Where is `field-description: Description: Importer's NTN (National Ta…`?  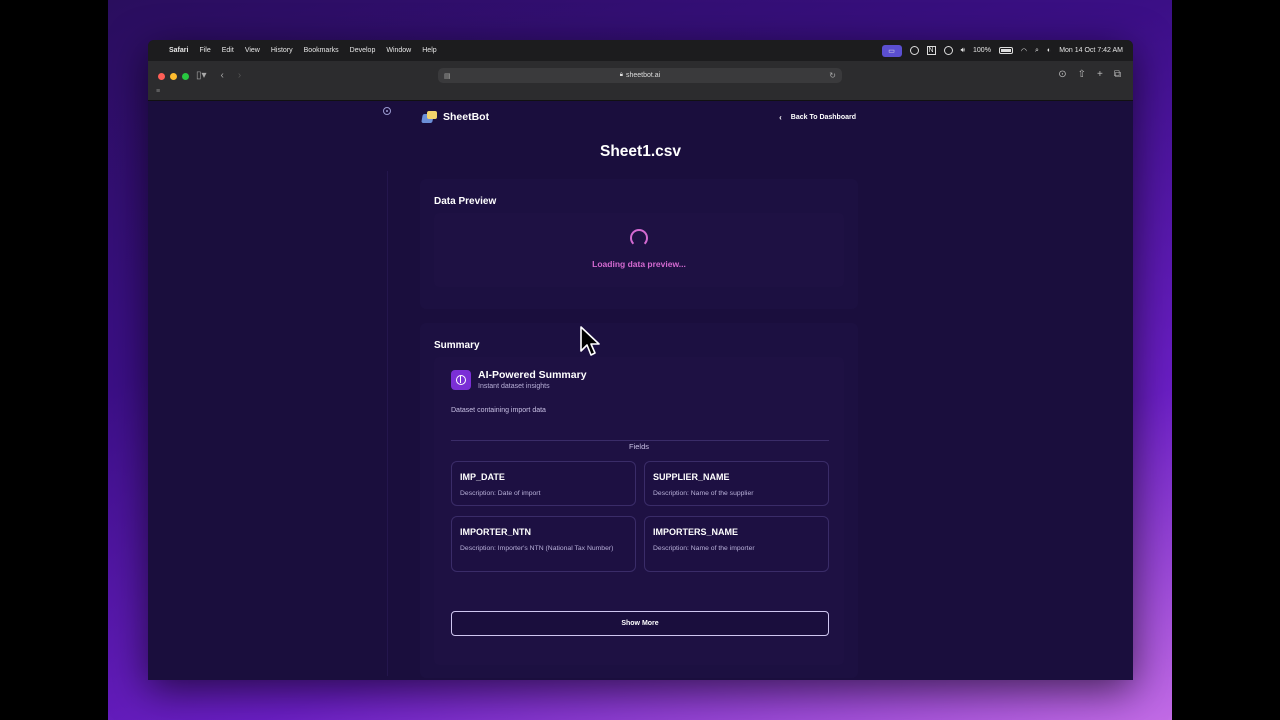 field-description: Description: Importer's NTN (National Ta… is located at coordinates (537, 548).